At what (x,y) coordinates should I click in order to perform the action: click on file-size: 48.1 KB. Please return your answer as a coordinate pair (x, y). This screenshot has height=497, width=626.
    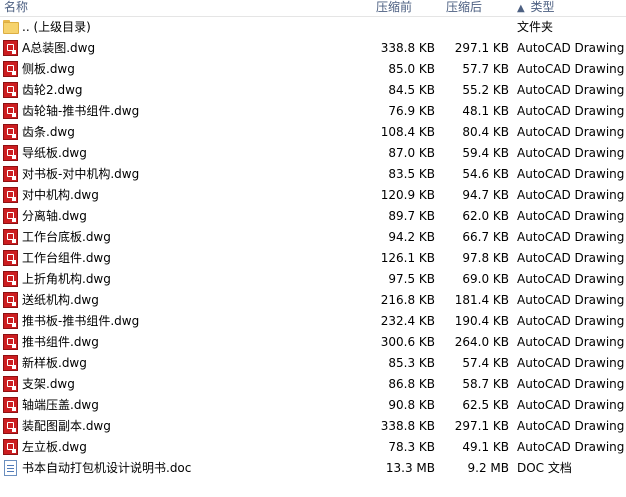
    Looking at the image, I should click on (485, 111).